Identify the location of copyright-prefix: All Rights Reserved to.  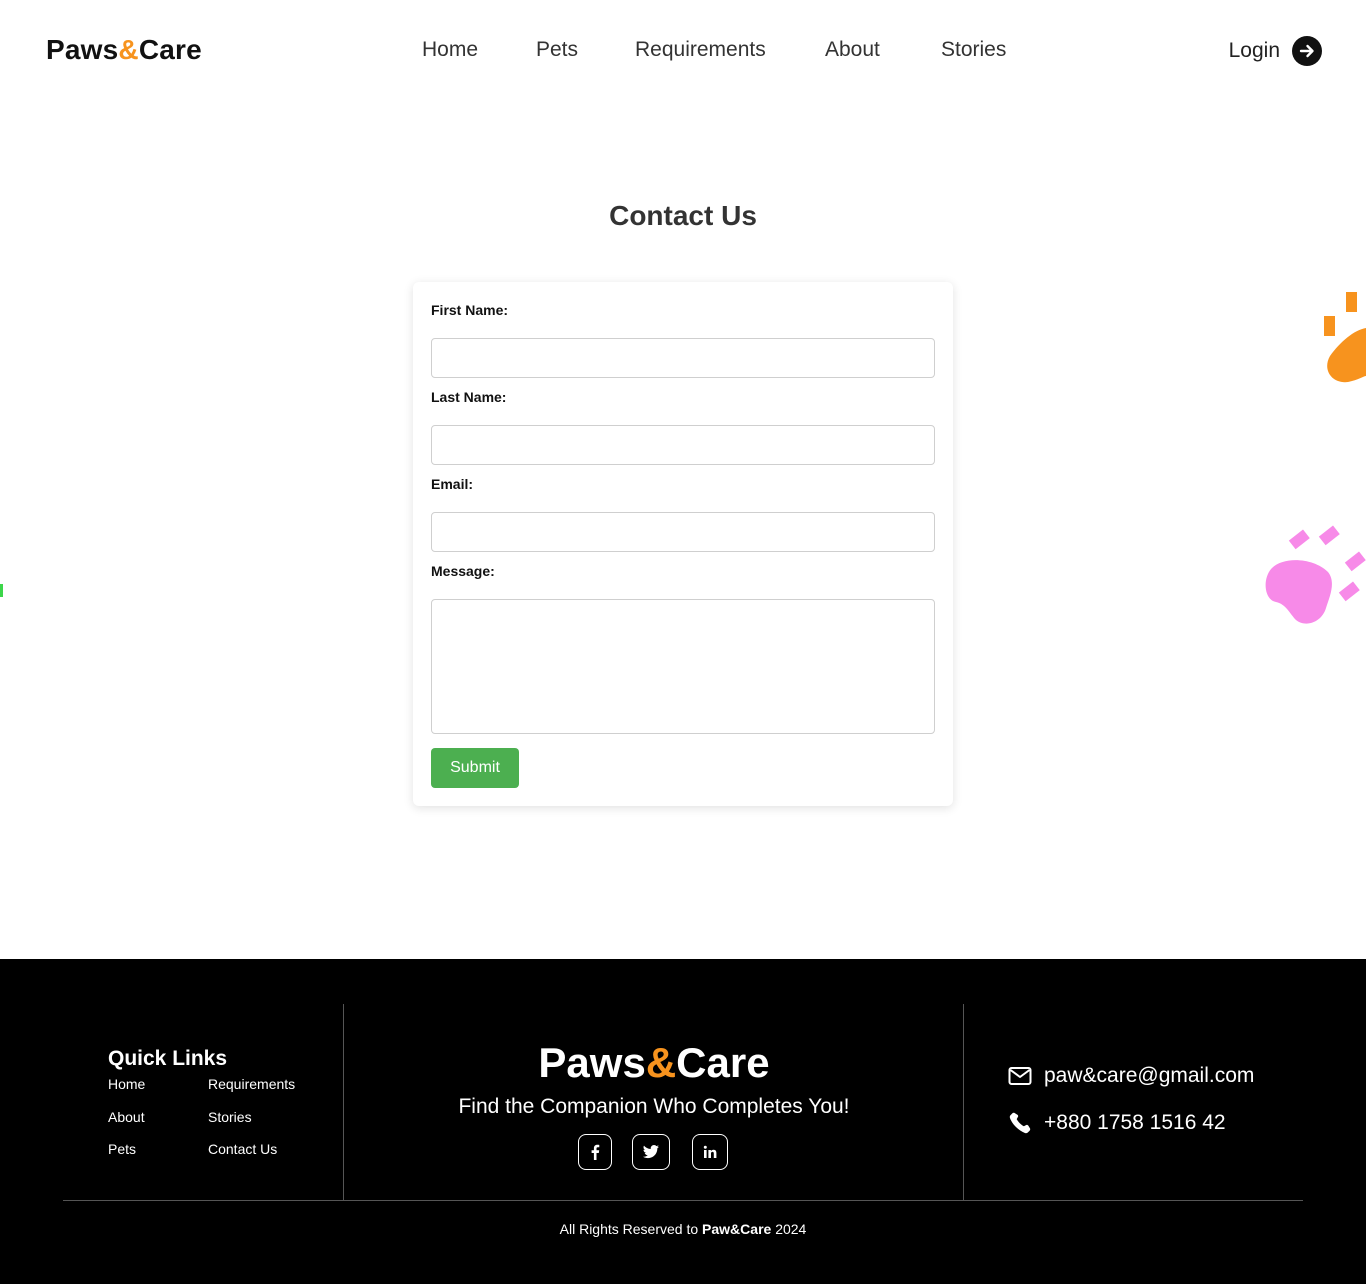
(631, 1229).